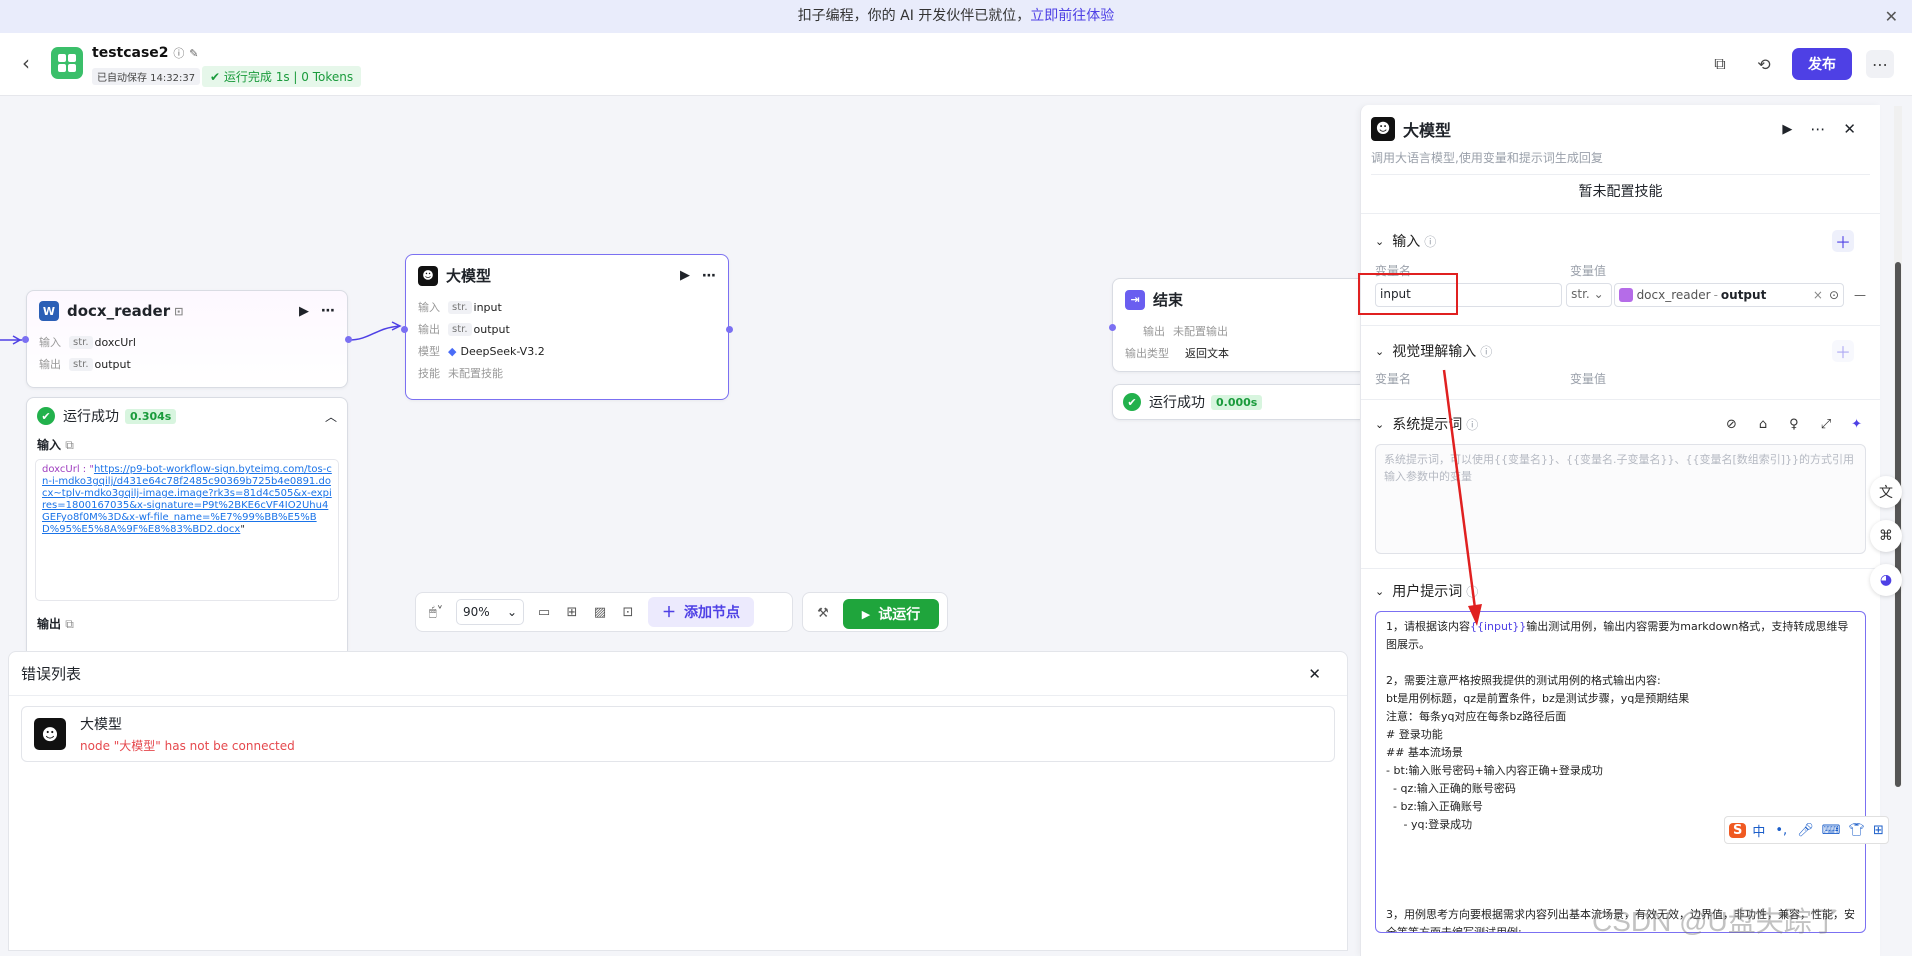 This screenshot has width=1912, height=956. I want to click on try-run-button: ▶ 试运行, so click(891, 614).